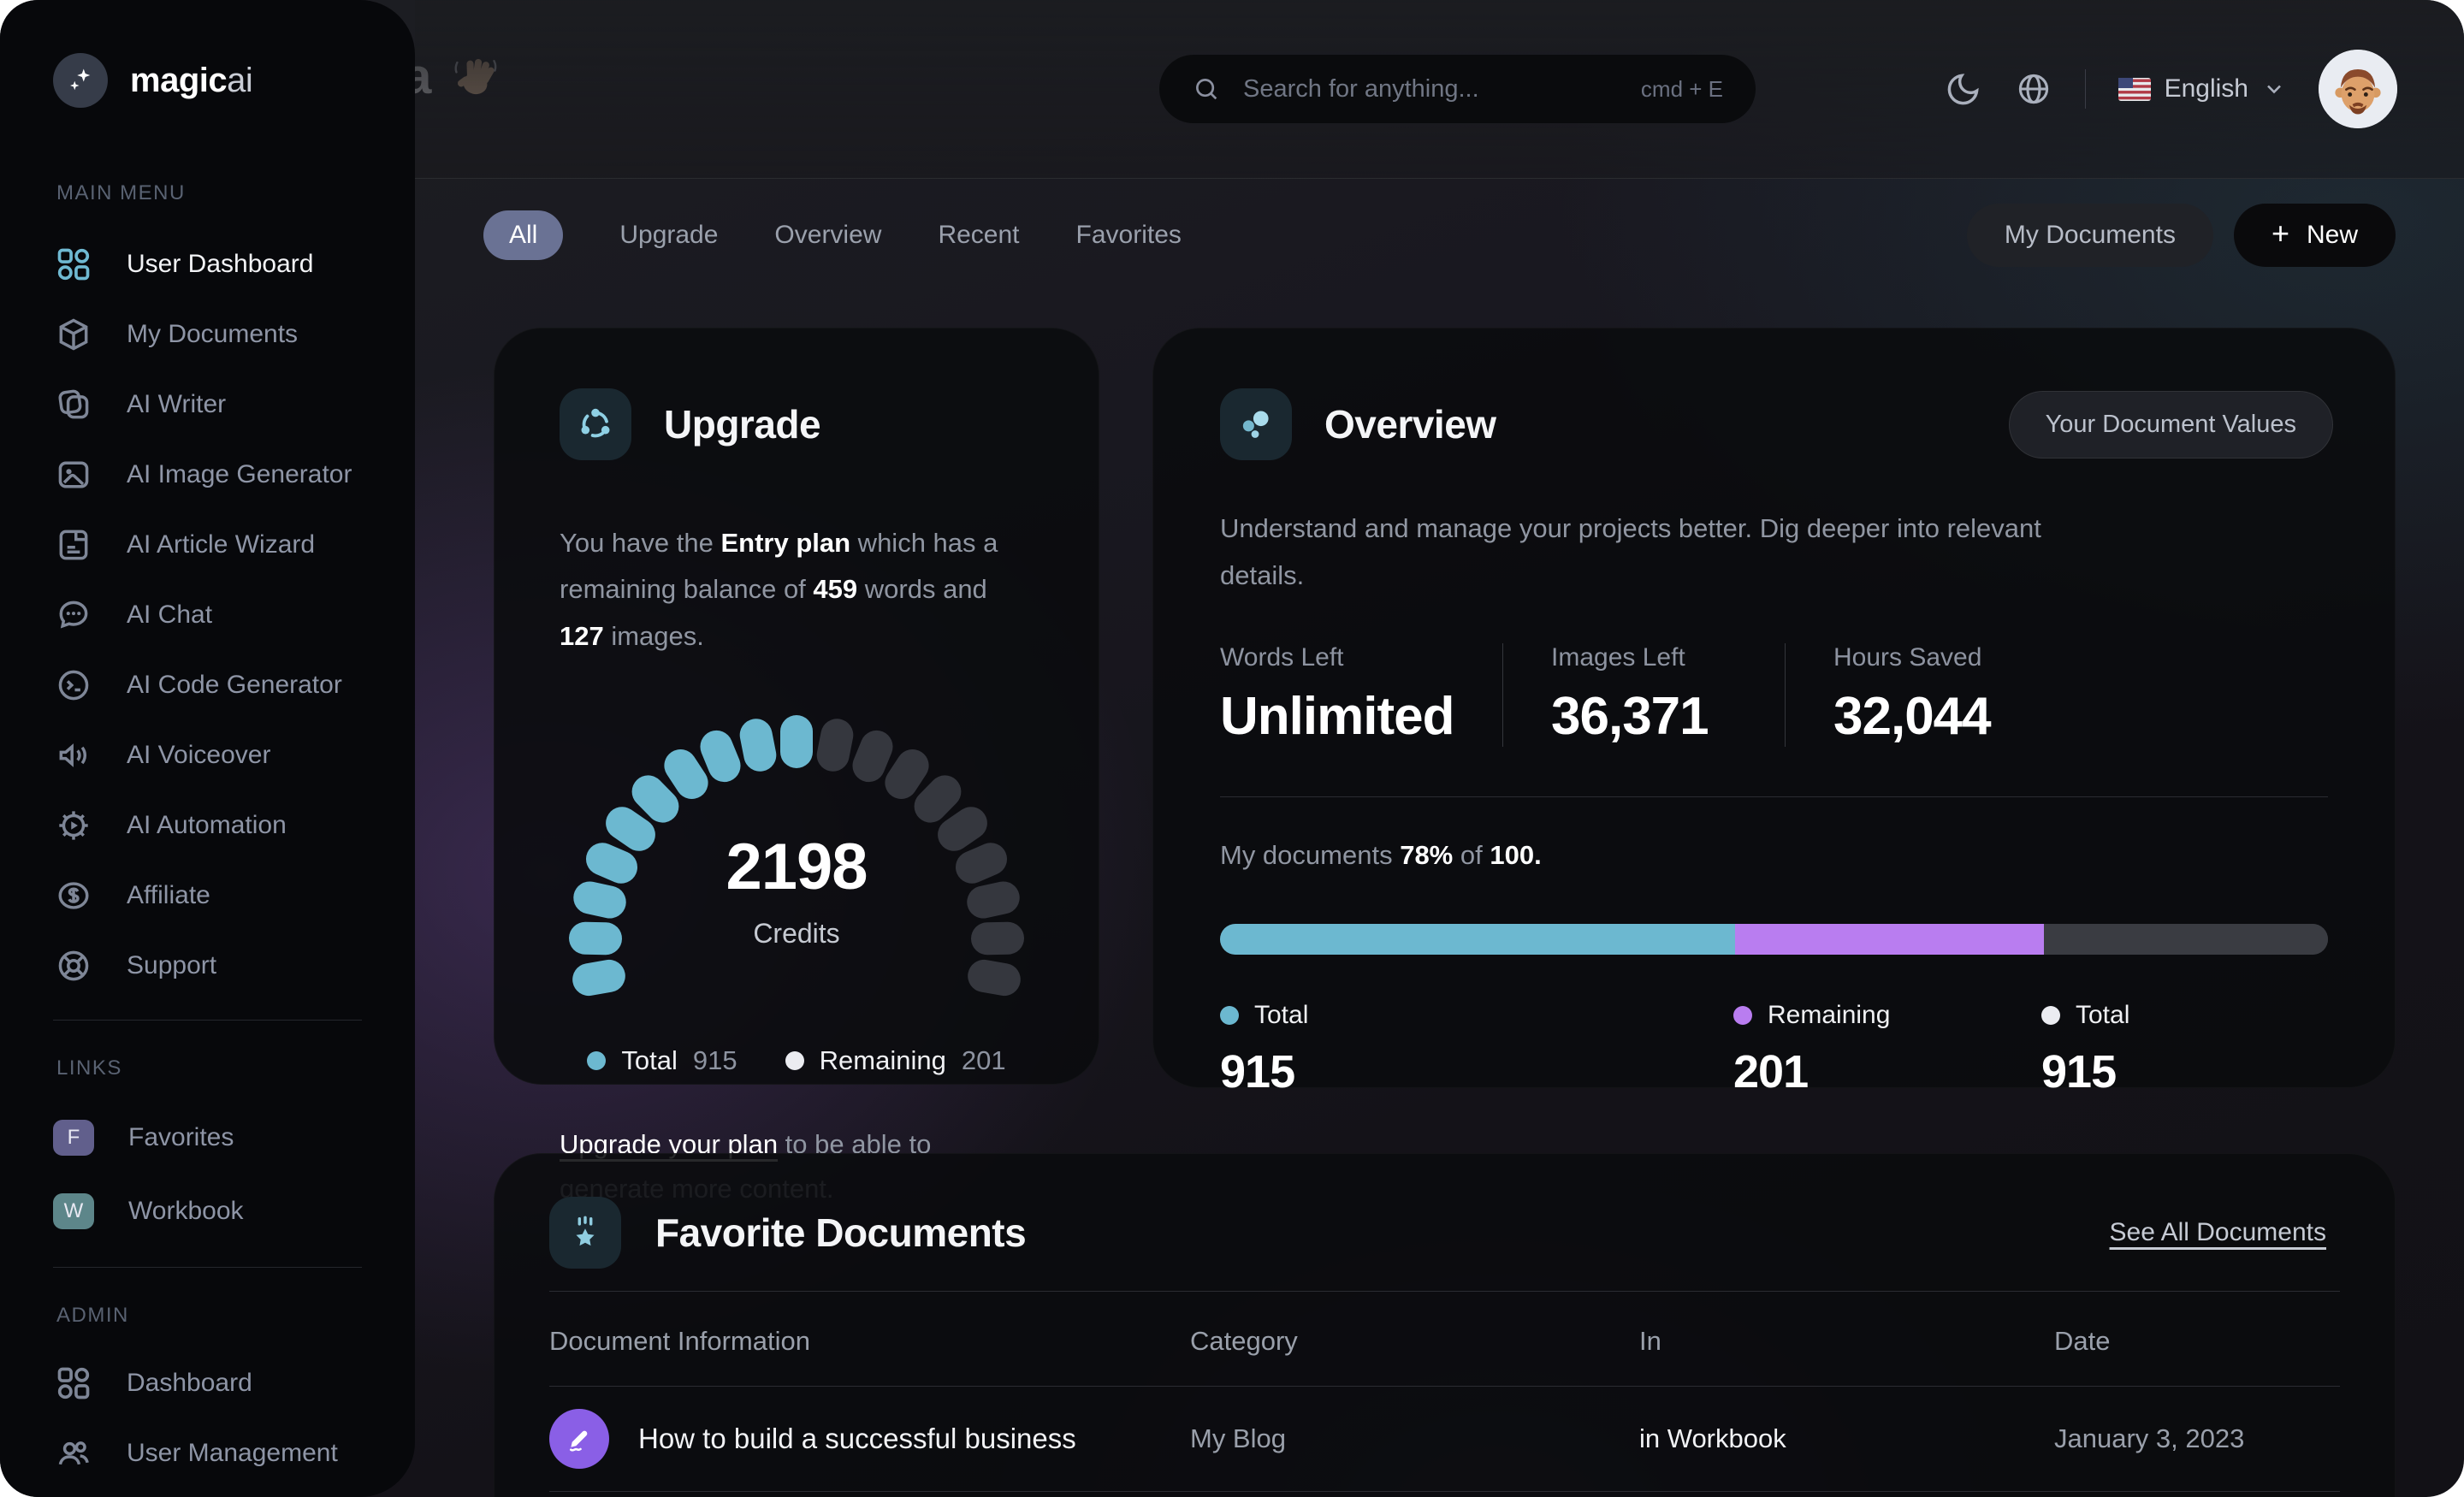  I want to click on credits-value: 2198, so click(797, 866).